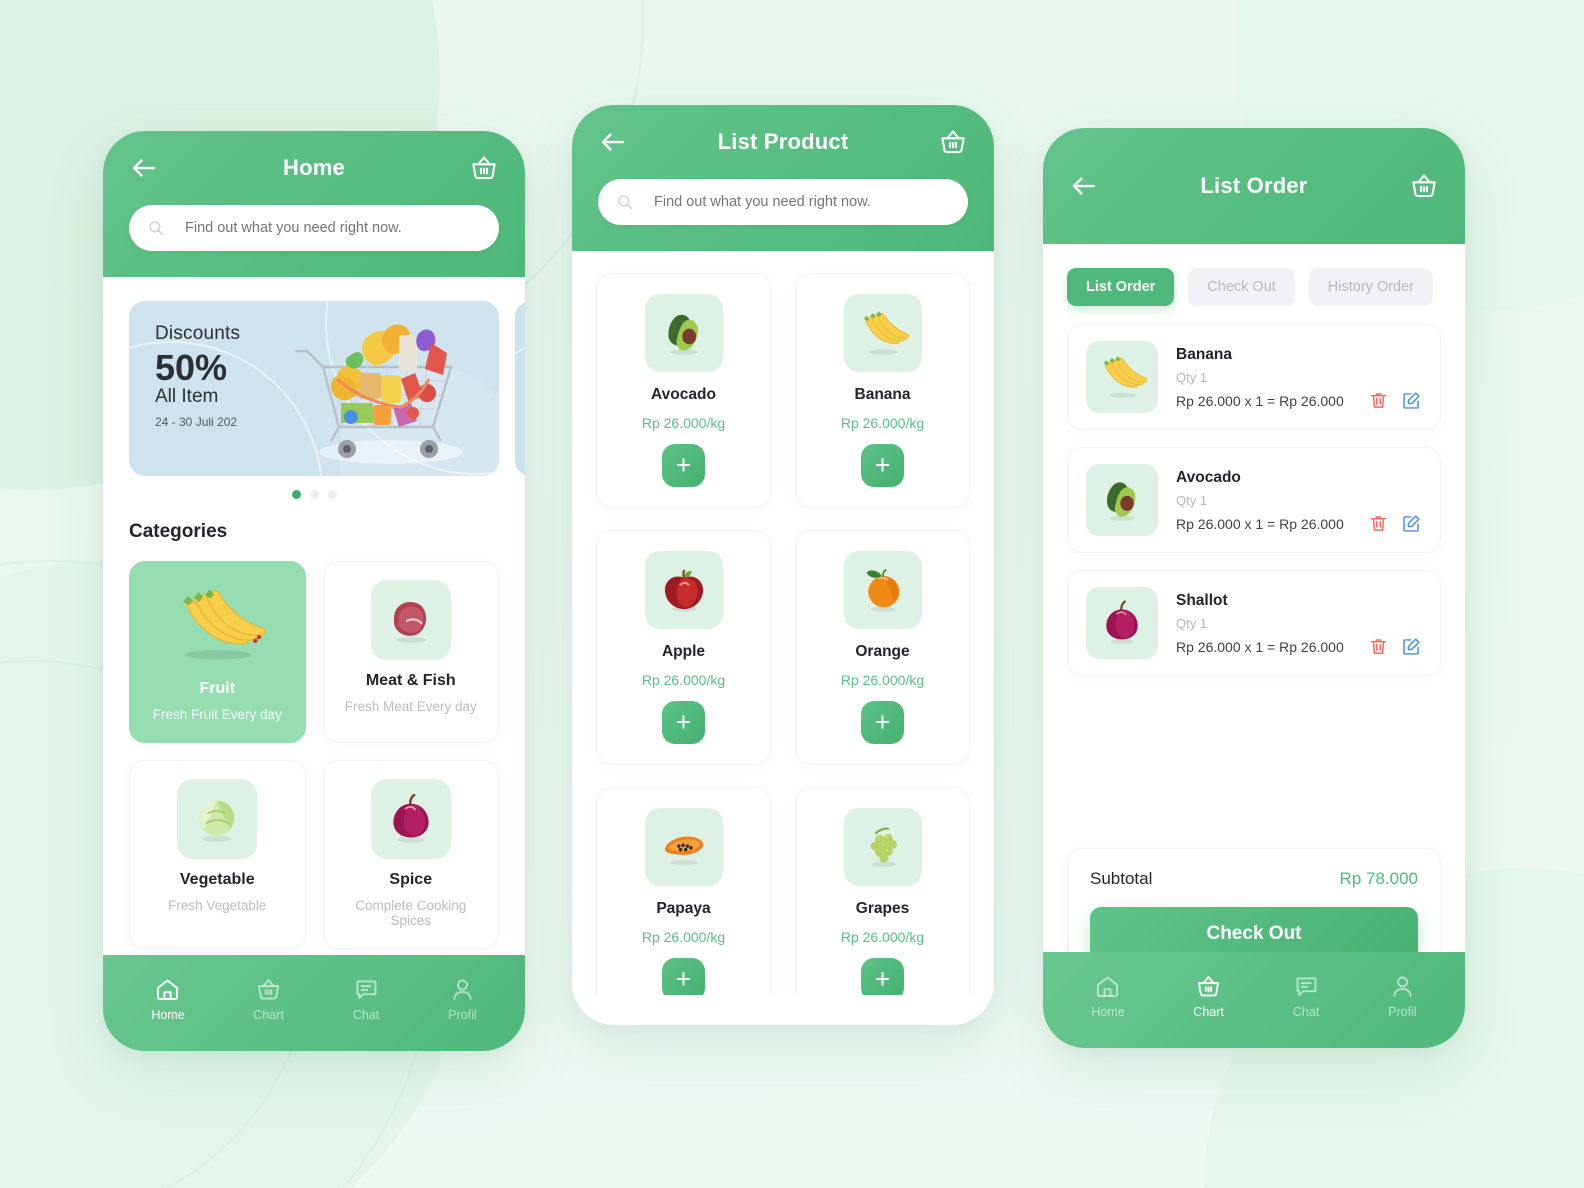 The width and height of the screenshot is (1584, 1188). Describe the element at coordinates (783, 178) in the screenshot. I see `product-header: List Product` at that location.